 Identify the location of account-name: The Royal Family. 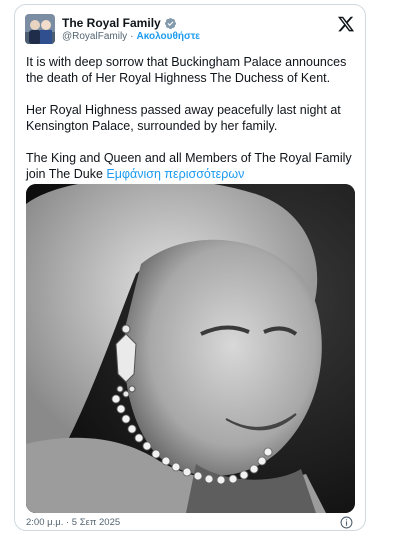
(111, 23).